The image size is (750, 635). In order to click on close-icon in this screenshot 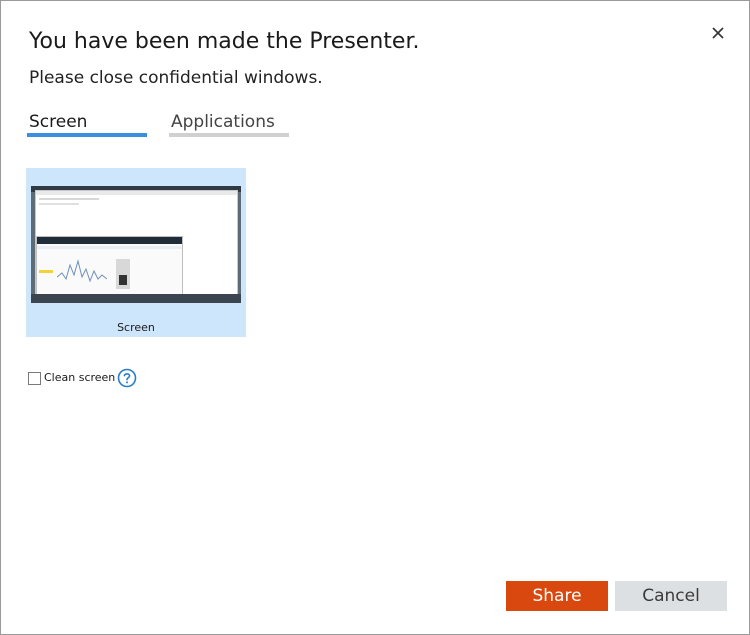, I will do `click(718, 33)`.